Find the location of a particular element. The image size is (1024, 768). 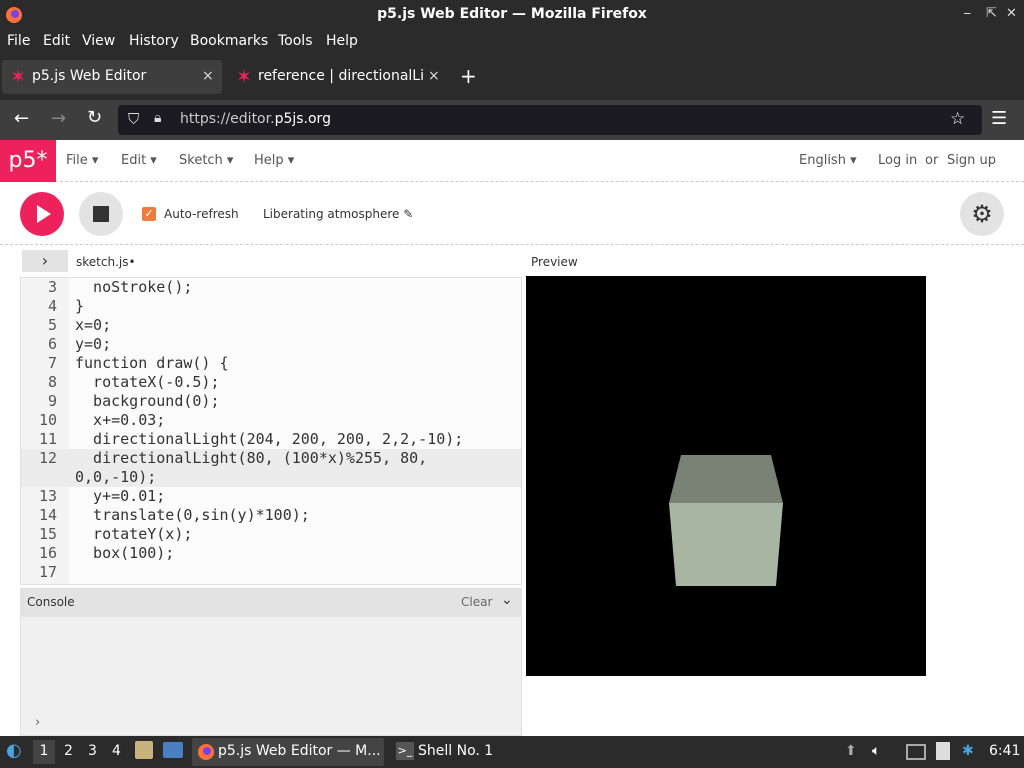

p5-menu-sketch: Sketch ▾ is located at coordinates (206, 160).